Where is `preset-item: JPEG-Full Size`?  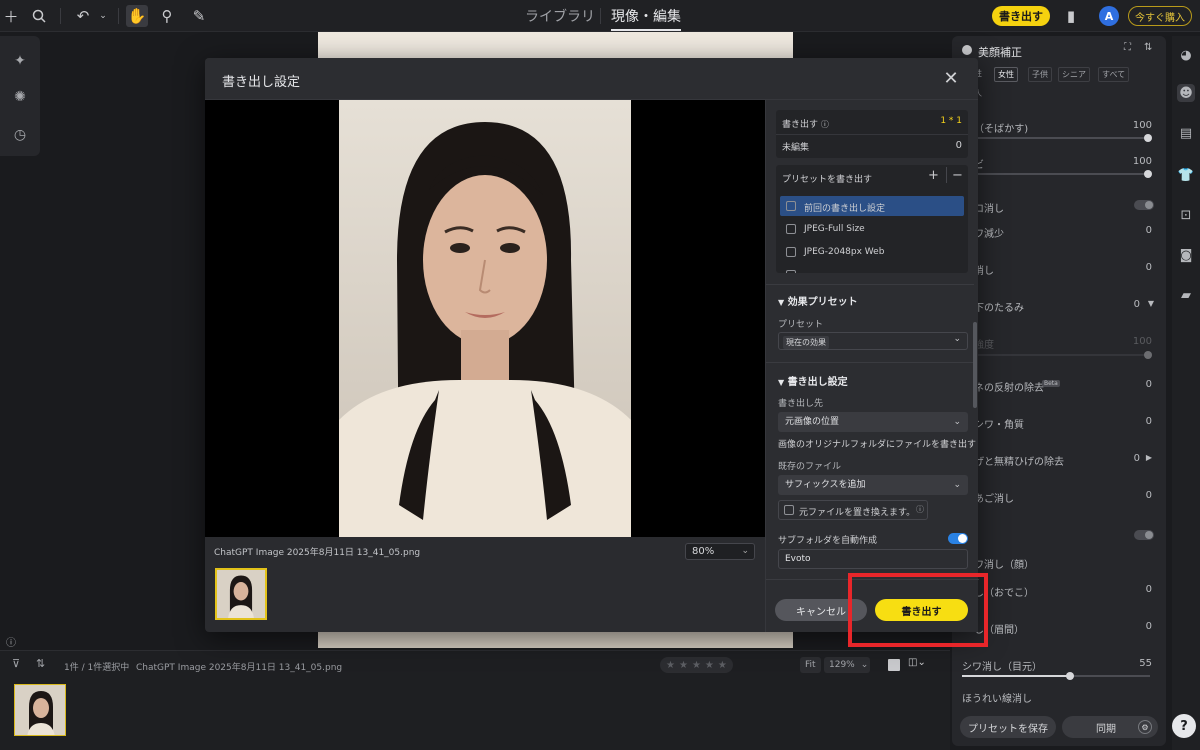 preset-item: JPEG-Full Size is located at coordinates (872, 229).